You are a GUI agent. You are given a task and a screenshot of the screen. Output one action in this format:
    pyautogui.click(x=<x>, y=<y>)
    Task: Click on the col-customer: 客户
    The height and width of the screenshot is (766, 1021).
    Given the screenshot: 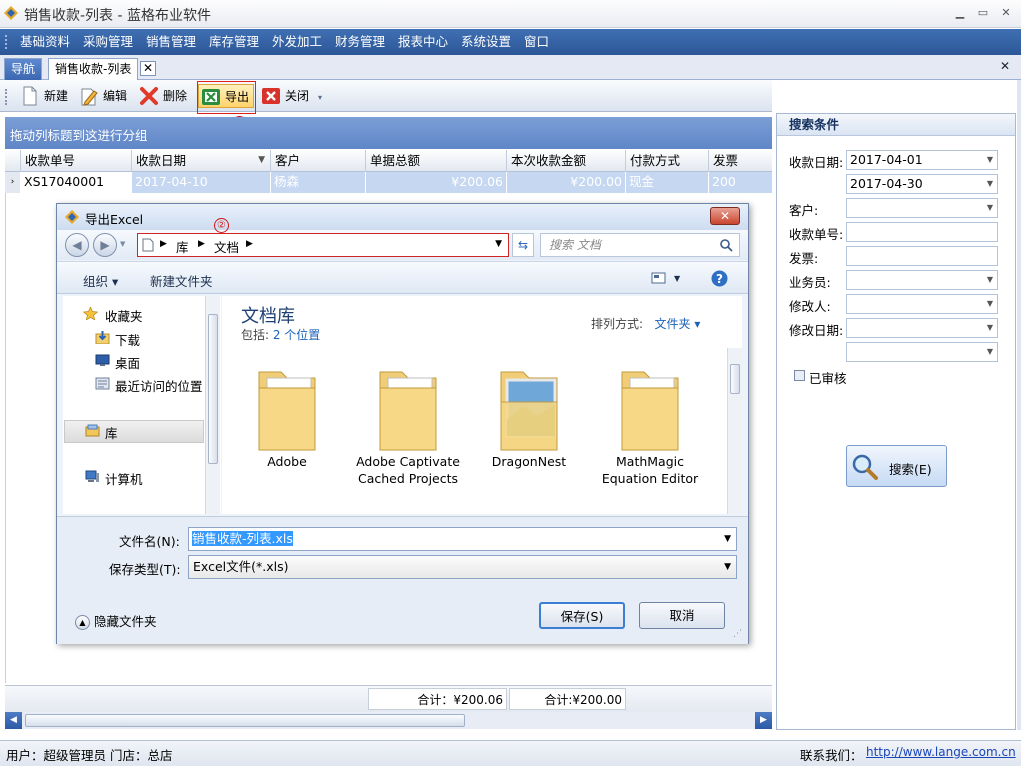 What is the action you would take?
    pyautogui.click(x=318, y=161)
    